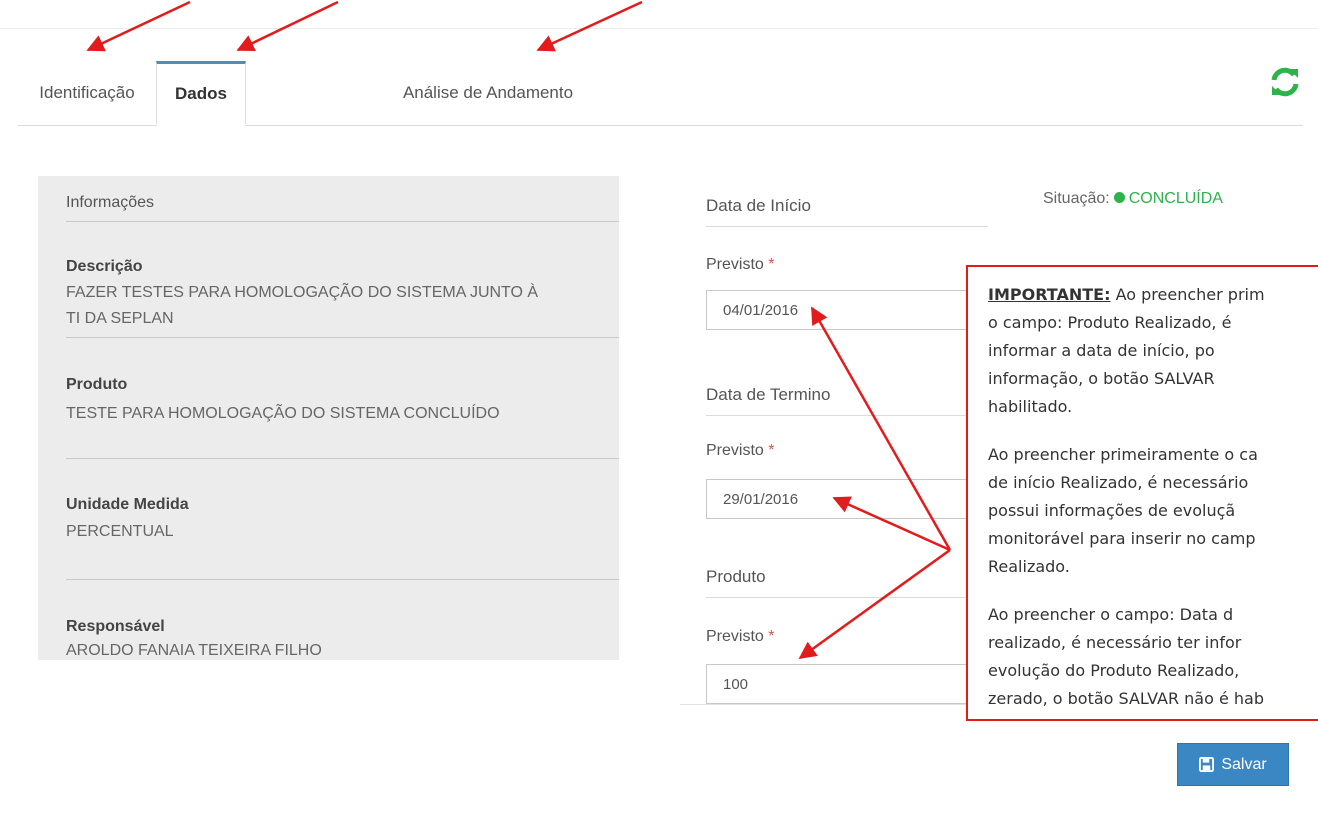  I want to click on arrow-to-tab-analise, so click(589, 26).